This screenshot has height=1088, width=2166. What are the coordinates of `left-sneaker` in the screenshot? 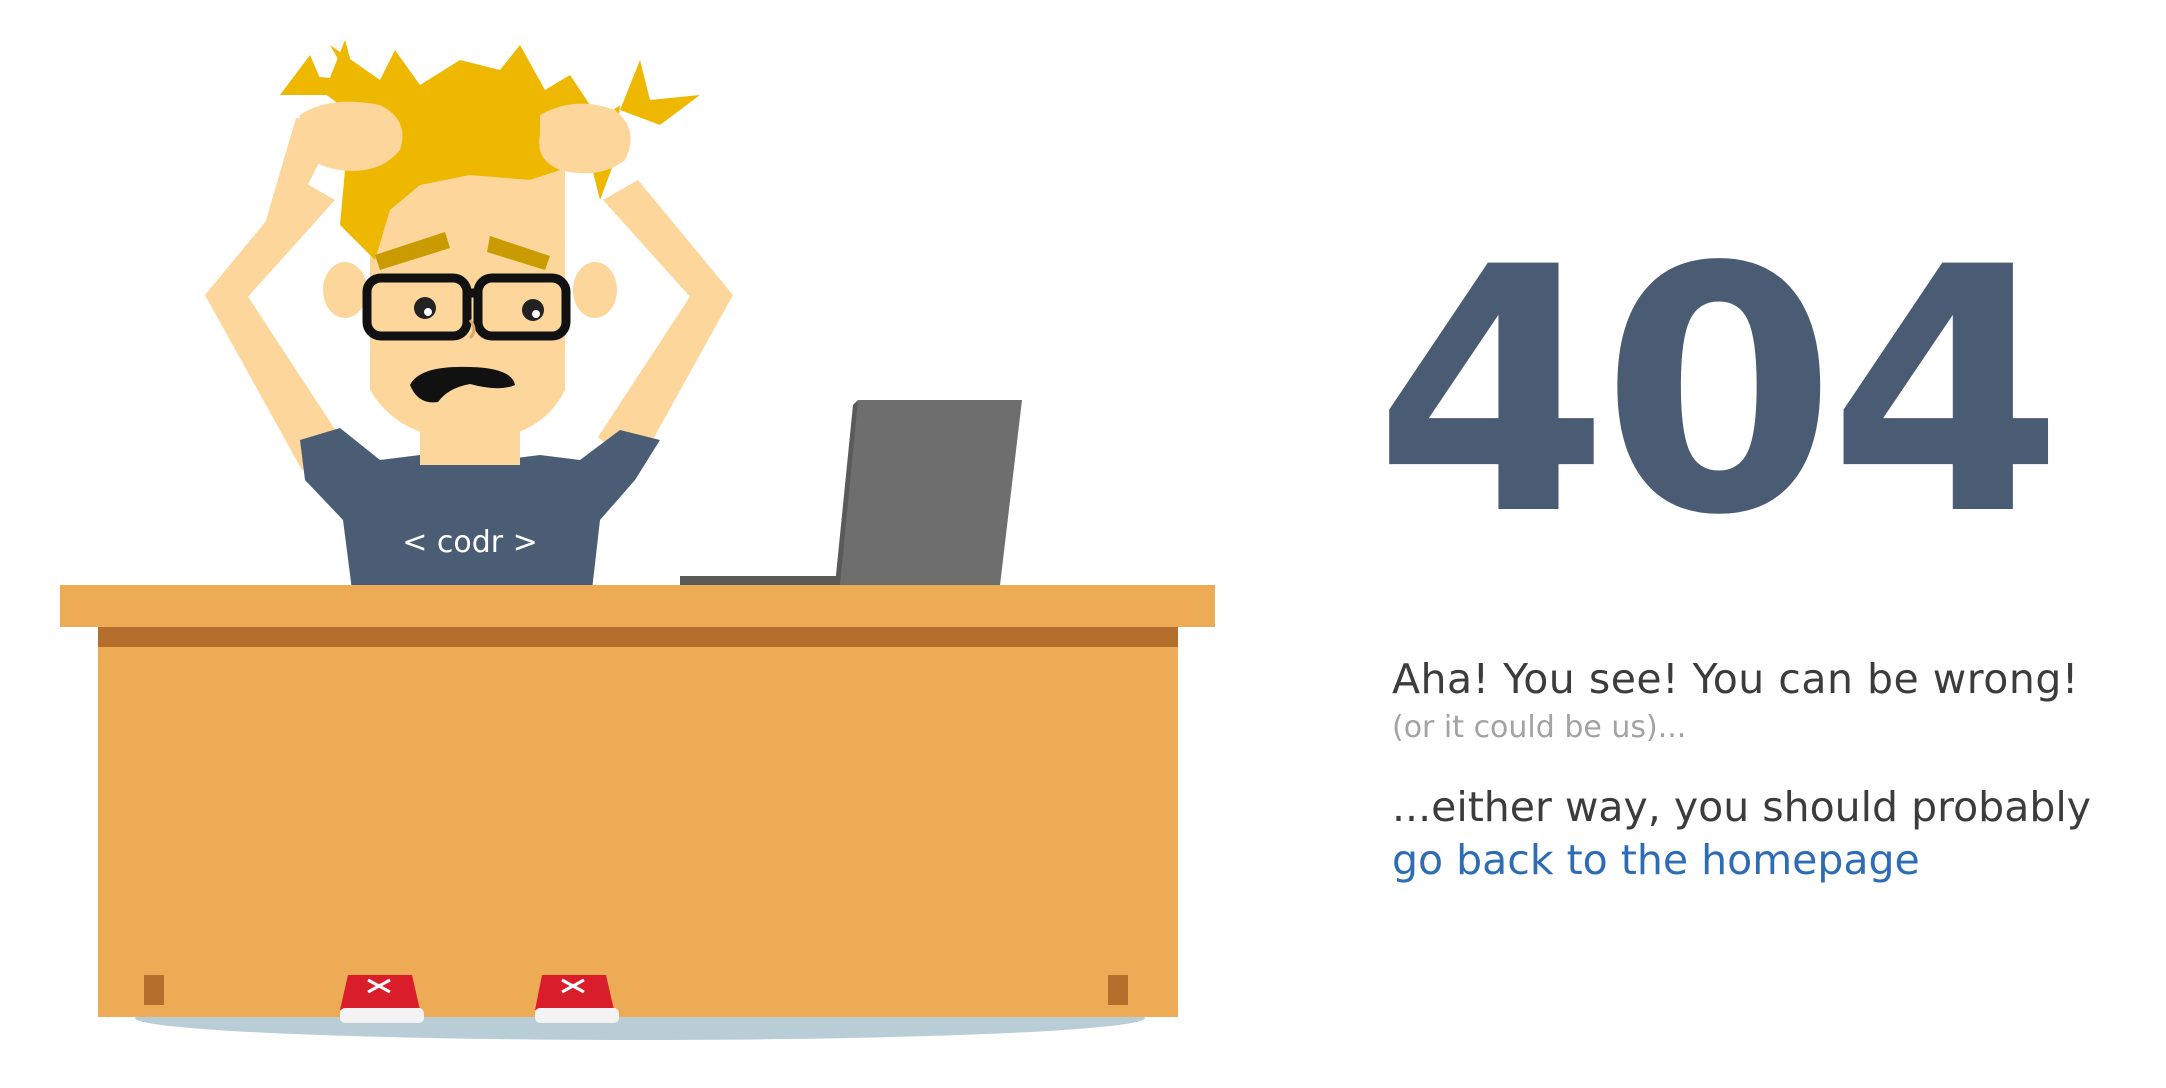 It's located at (382, 999).